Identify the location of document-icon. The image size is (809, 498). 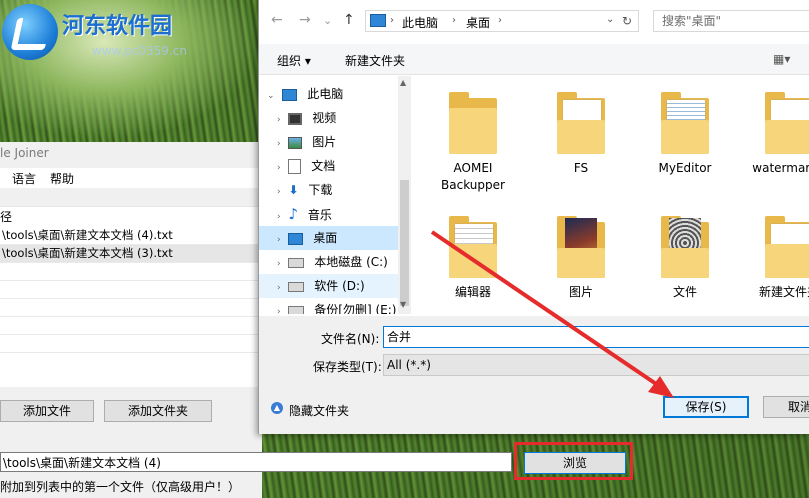
(295, 166).